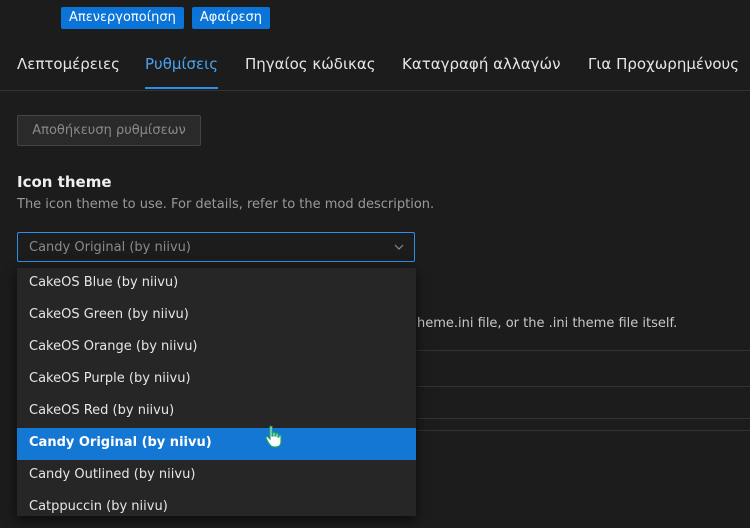 The width and height of the screenshot is (750, 528). I want to click on remove-button: Αφαίρεση, so click(231, 18).